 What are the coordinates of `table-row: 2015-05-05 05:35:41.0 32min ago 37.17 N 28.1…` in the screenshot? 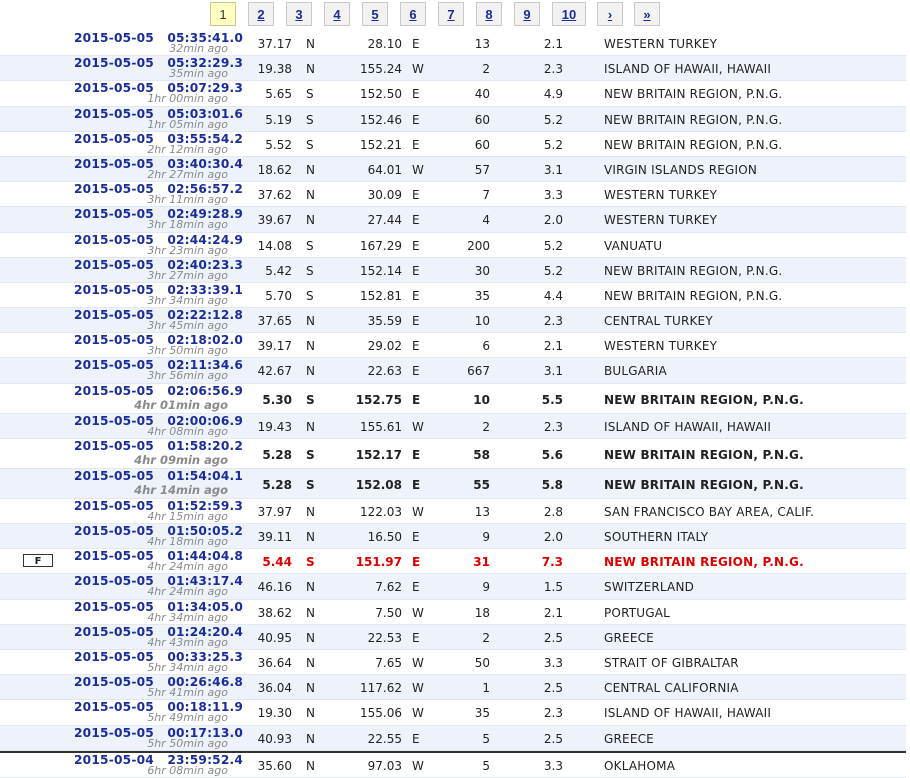 It's located at (453, 44).